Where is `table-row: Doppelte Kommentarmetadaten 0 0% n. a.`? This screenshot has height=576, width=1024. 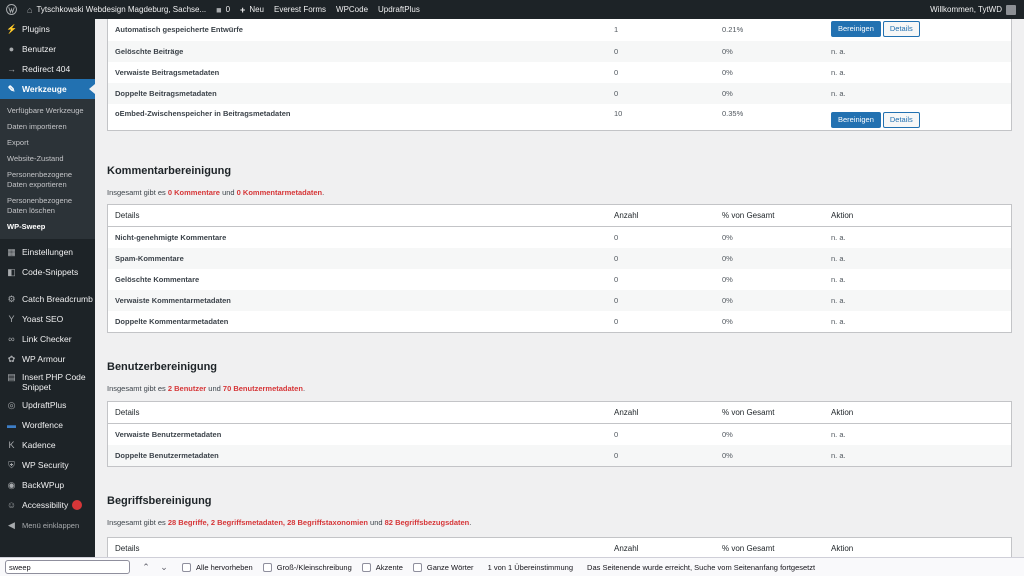 table-row: Doppelte Kommentarmetadaten 0 0% n. a. is located at coordinates (559, 321).